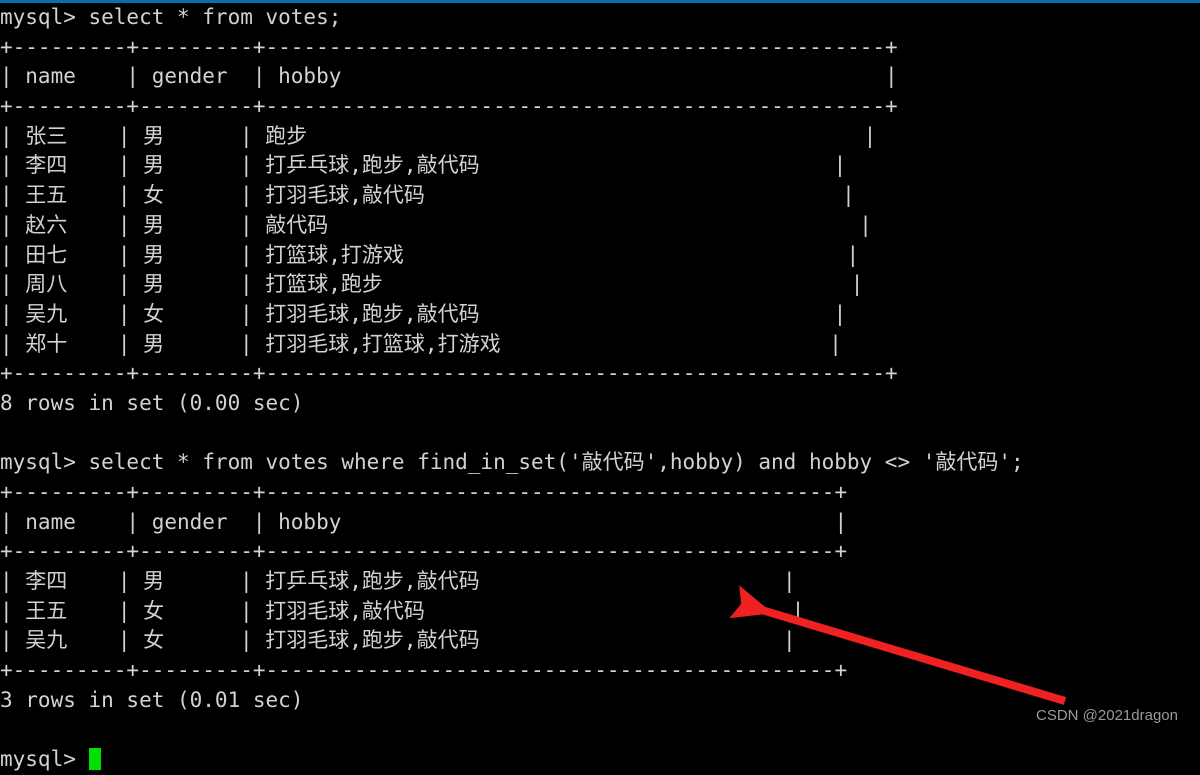 This screenshot has height=775, width=1200. What do you see at coordinates (171, 17) in the screenshot?
I see `terminal-line: mysql> select * from votes;` at bounding box center [171, 17].